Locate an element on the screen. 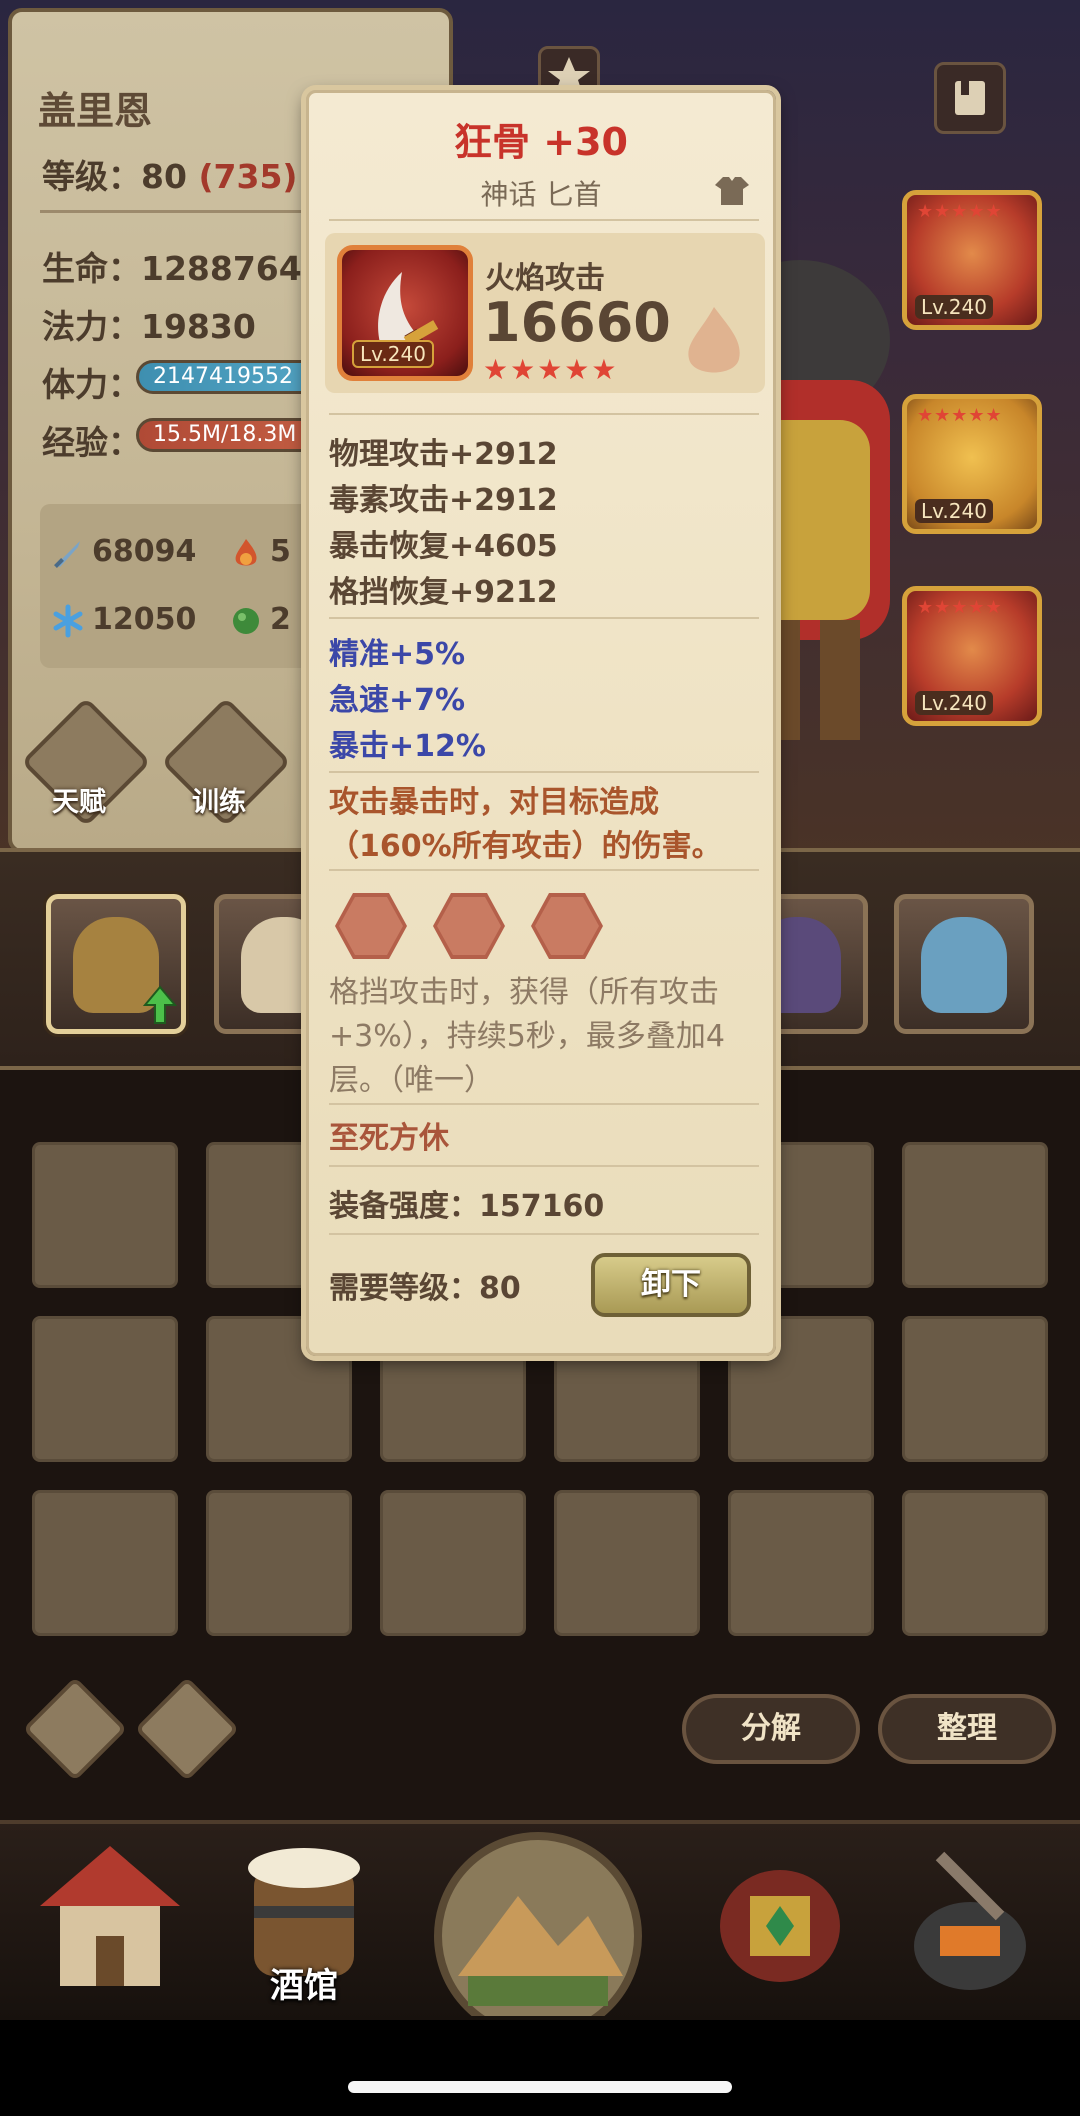  hero-portrait is located at coordinates (964, 965).